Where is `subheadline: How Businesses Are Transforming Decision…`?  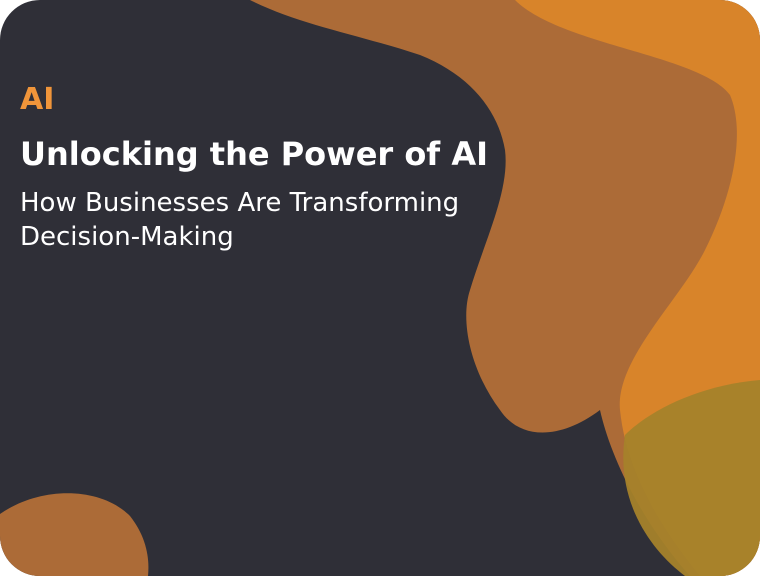 subheadline: How Businesses Are Transforming Decision… is located at coordinates (240, 220).